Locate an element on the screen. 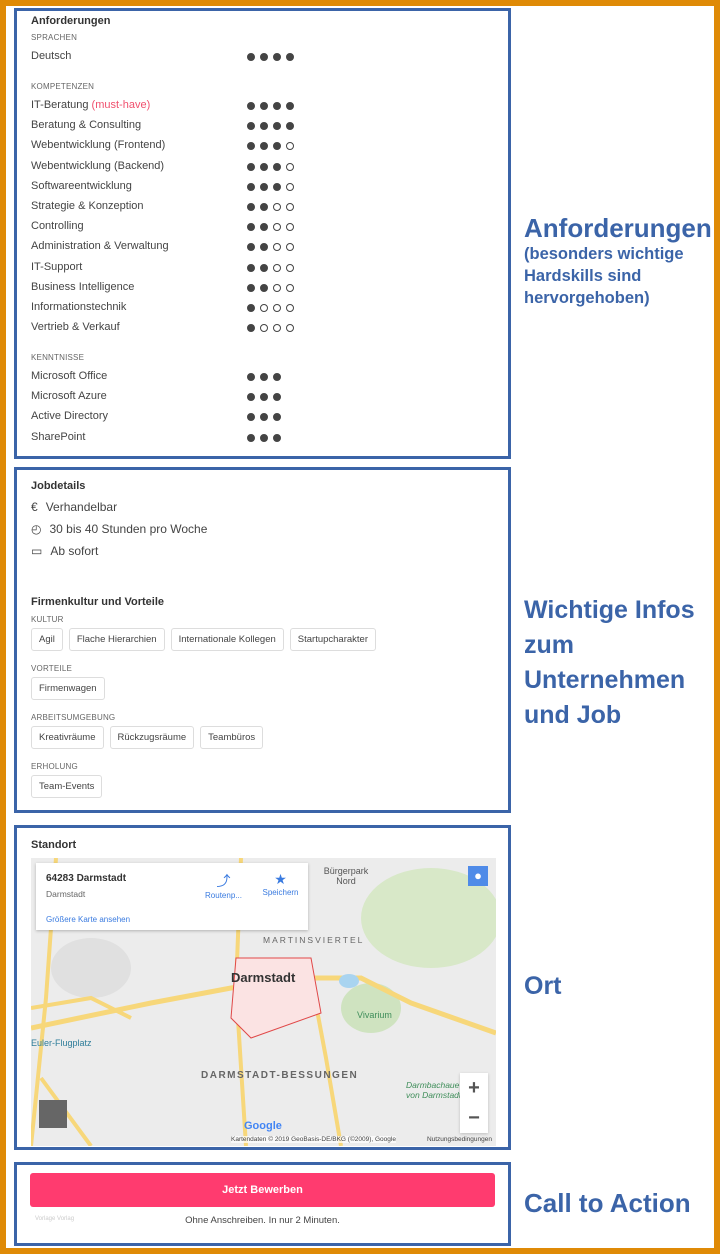 Image resolution: width=720 pixels, height=1254 pixels. zoom-out-button: − is located at coordinates (474, 1118).